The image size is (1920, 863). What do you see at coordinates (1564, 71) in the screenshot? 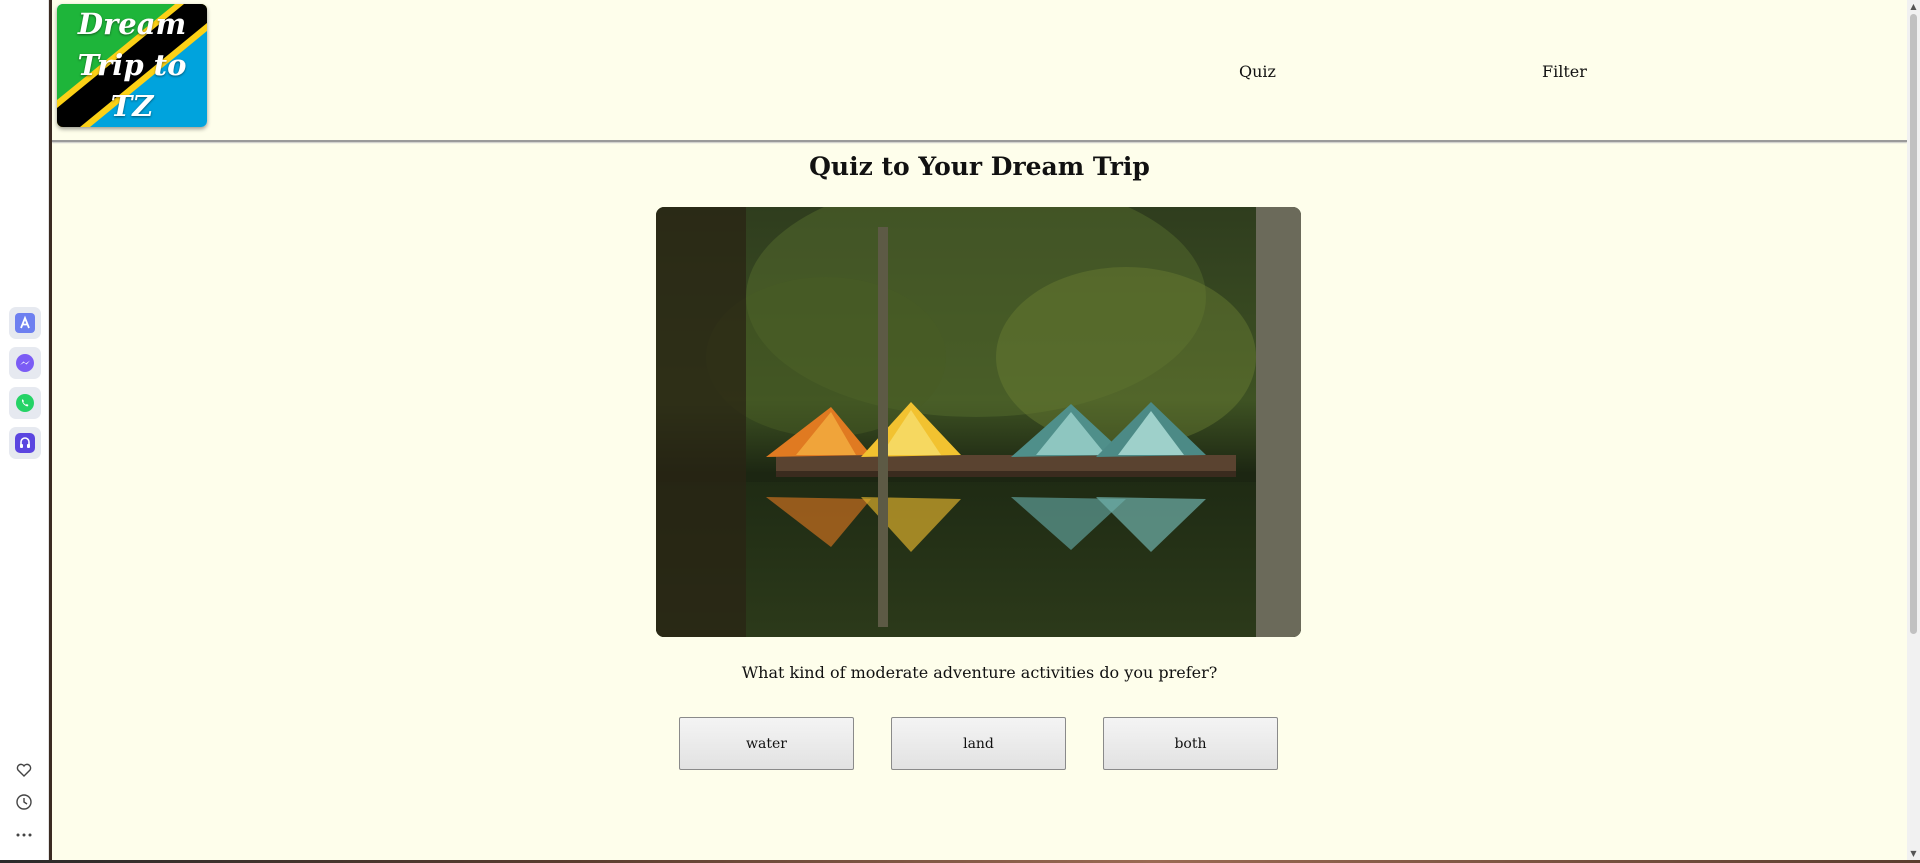
I see `nav-filter-link: Filter` at bounding box center [1564, 71].